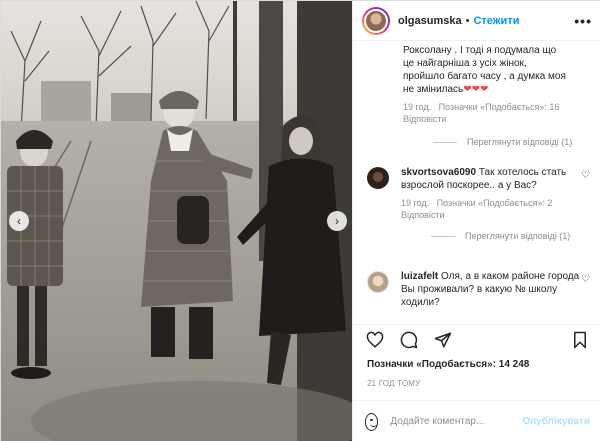  I want to click on post-time: 21 ГОД ТОМУ, so click(394, 383).